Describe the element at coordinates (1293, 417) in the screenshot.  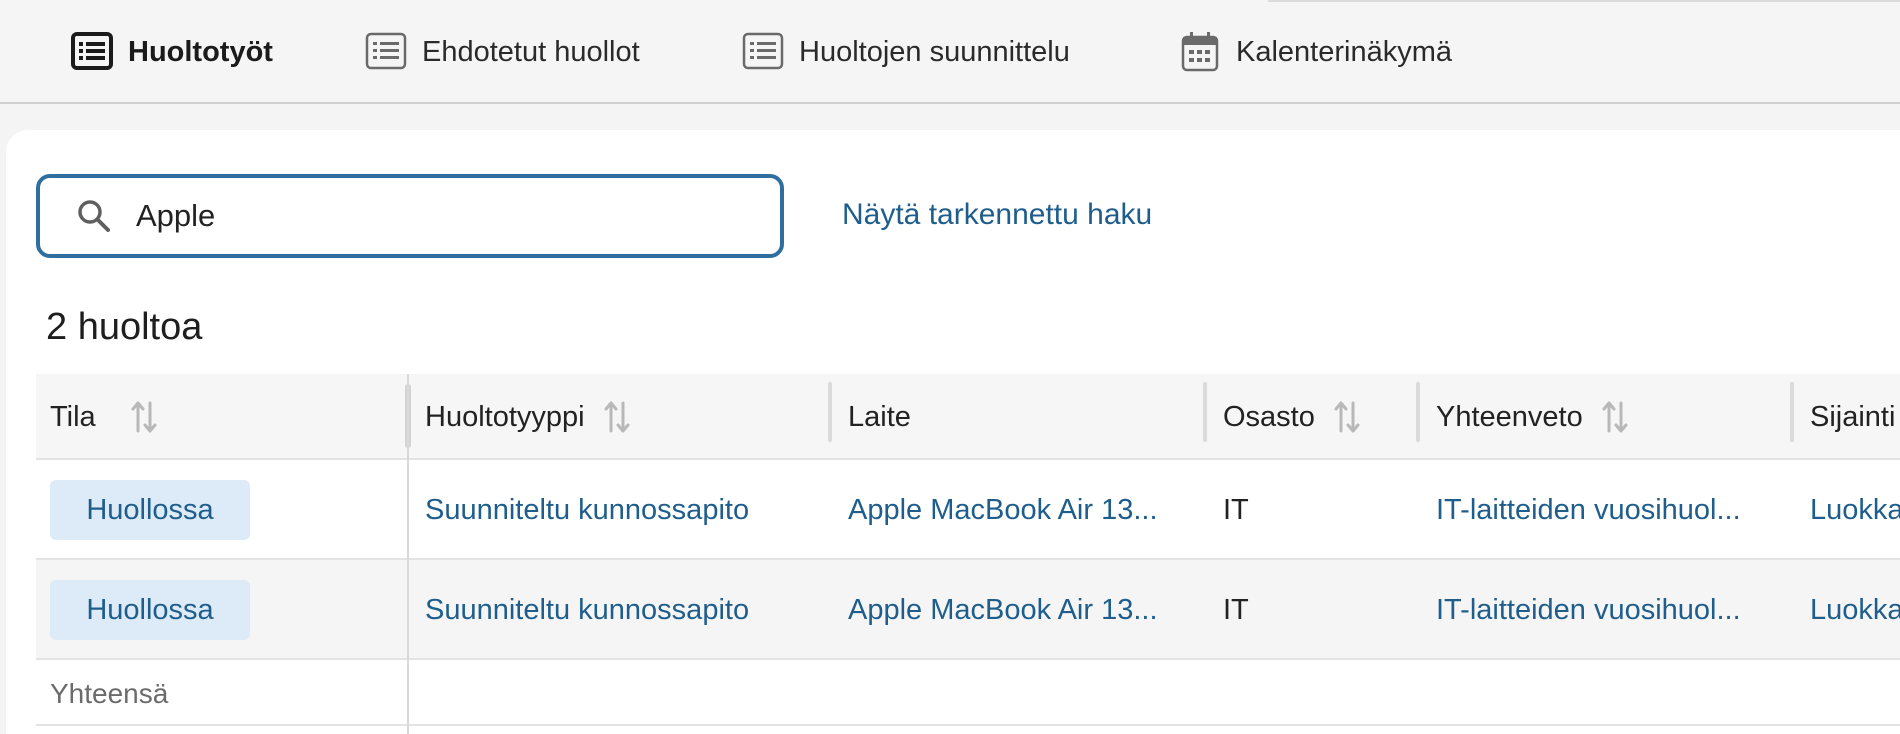
I see `column-header-osasto: Osasto` at that location.